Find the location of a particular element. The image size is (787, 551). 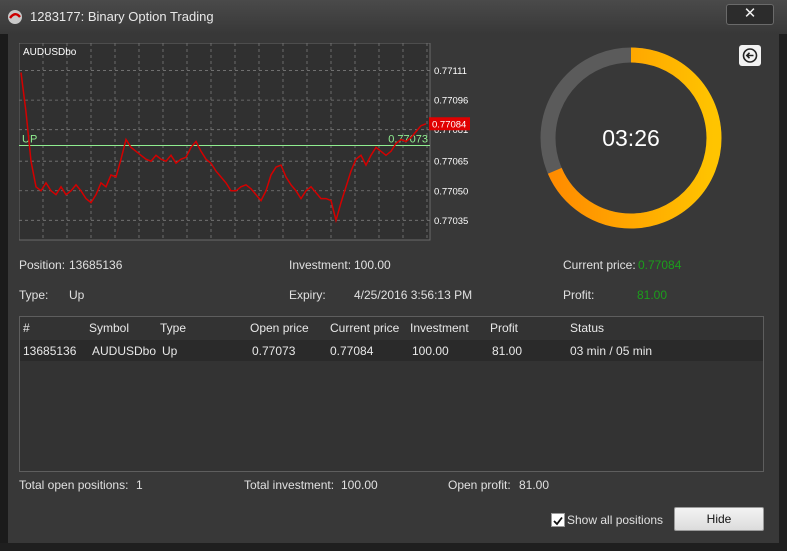

profit-label: Profit: is located at coordinates (579, 295).